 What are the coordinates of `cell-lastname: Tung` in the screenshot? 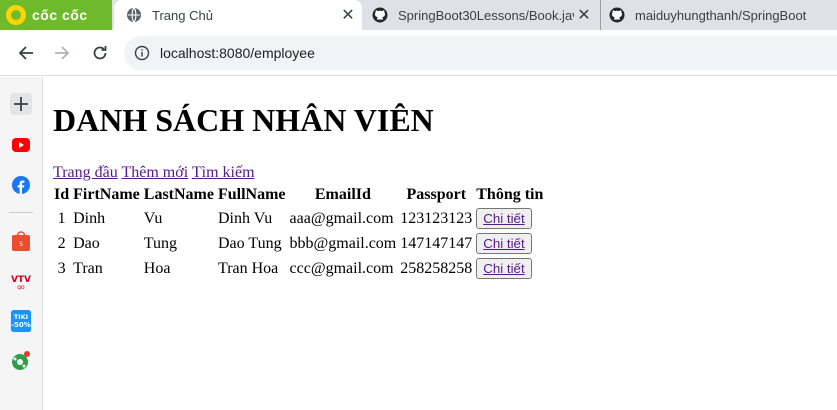 It's located at (160, 243).